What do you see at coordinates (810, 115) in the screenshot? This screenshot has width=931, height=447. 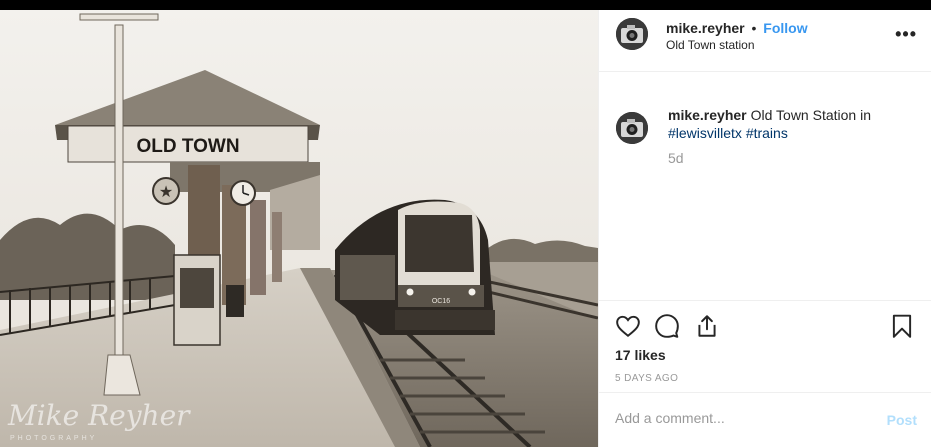 I see `caption-text: Old Town Station in` at bounding box center [810, 115].